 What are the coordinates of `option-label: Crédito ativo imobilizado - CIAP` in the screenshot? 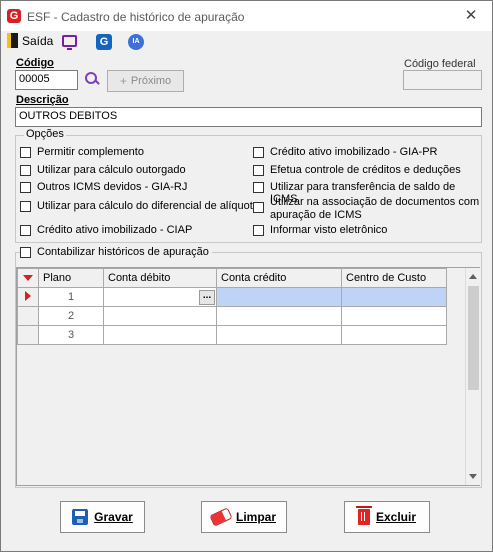 It's located at (115, 230).